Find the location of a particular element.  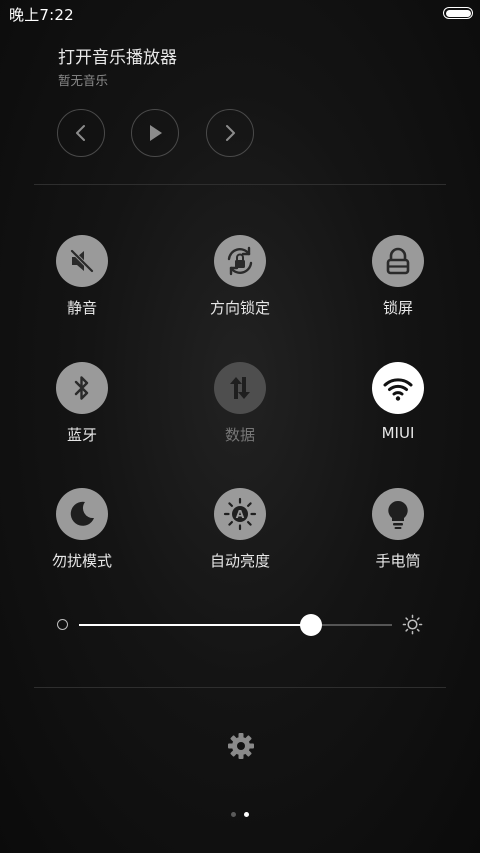

play-icon is located at coordinates (156, 133).